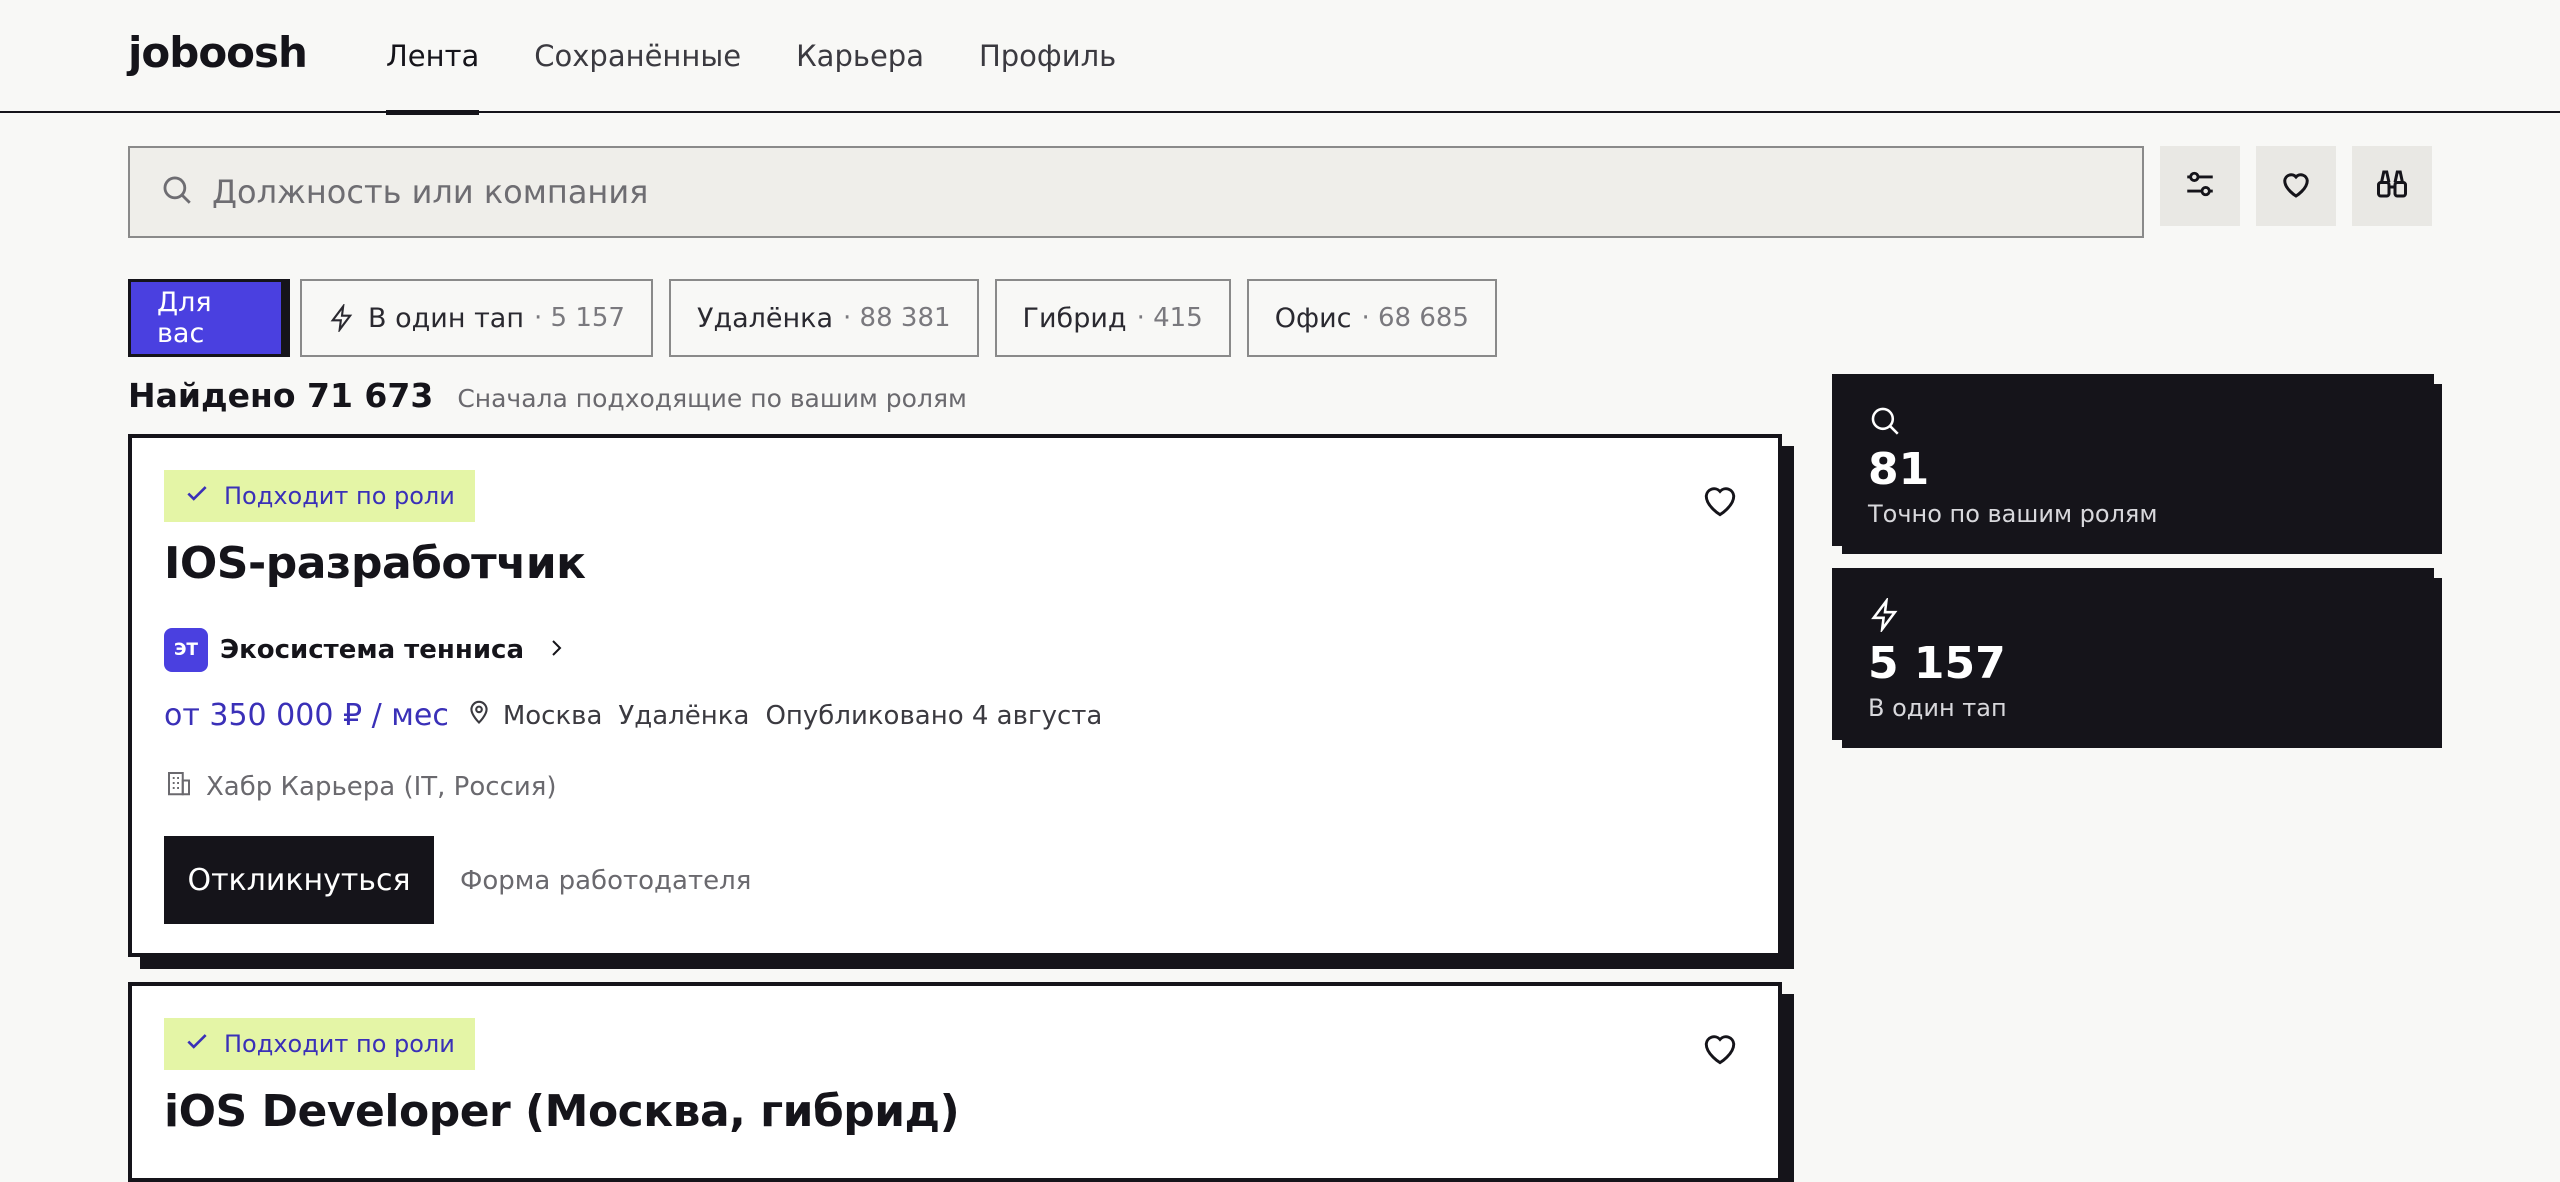 Image resolution: width=2560 pixels, height=1182 pixels. I want to click on stat-body: 5 157 В один тап, so click(2133, 654).